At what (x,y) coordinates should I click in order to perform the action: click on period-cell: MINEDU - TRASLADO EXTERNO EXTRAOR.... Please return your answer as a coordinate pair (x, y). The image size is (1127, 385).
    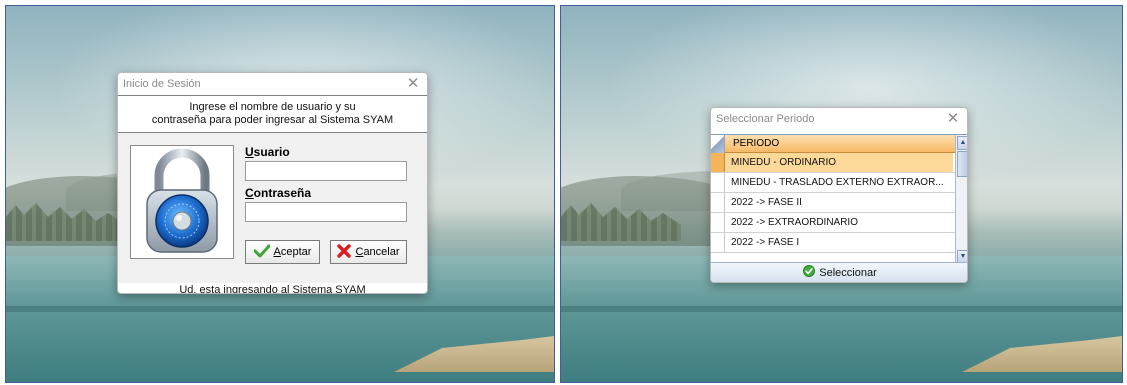
    Looking at the image, I should click on (837, 182).